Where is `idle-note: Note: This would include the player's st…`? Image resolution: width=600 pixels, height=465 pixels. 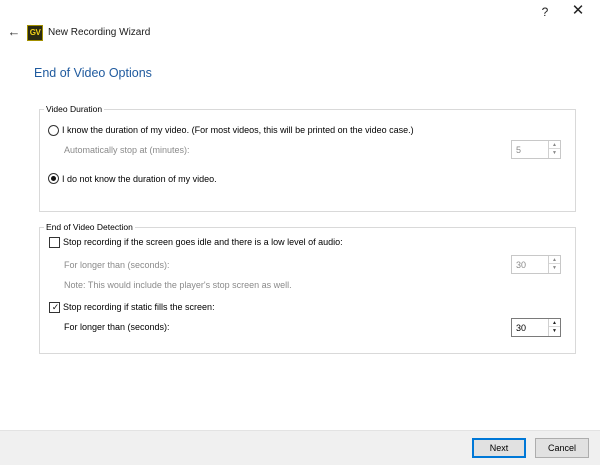 idle-note: Note: This would include the player's st… is located at coordinates (178, 285).